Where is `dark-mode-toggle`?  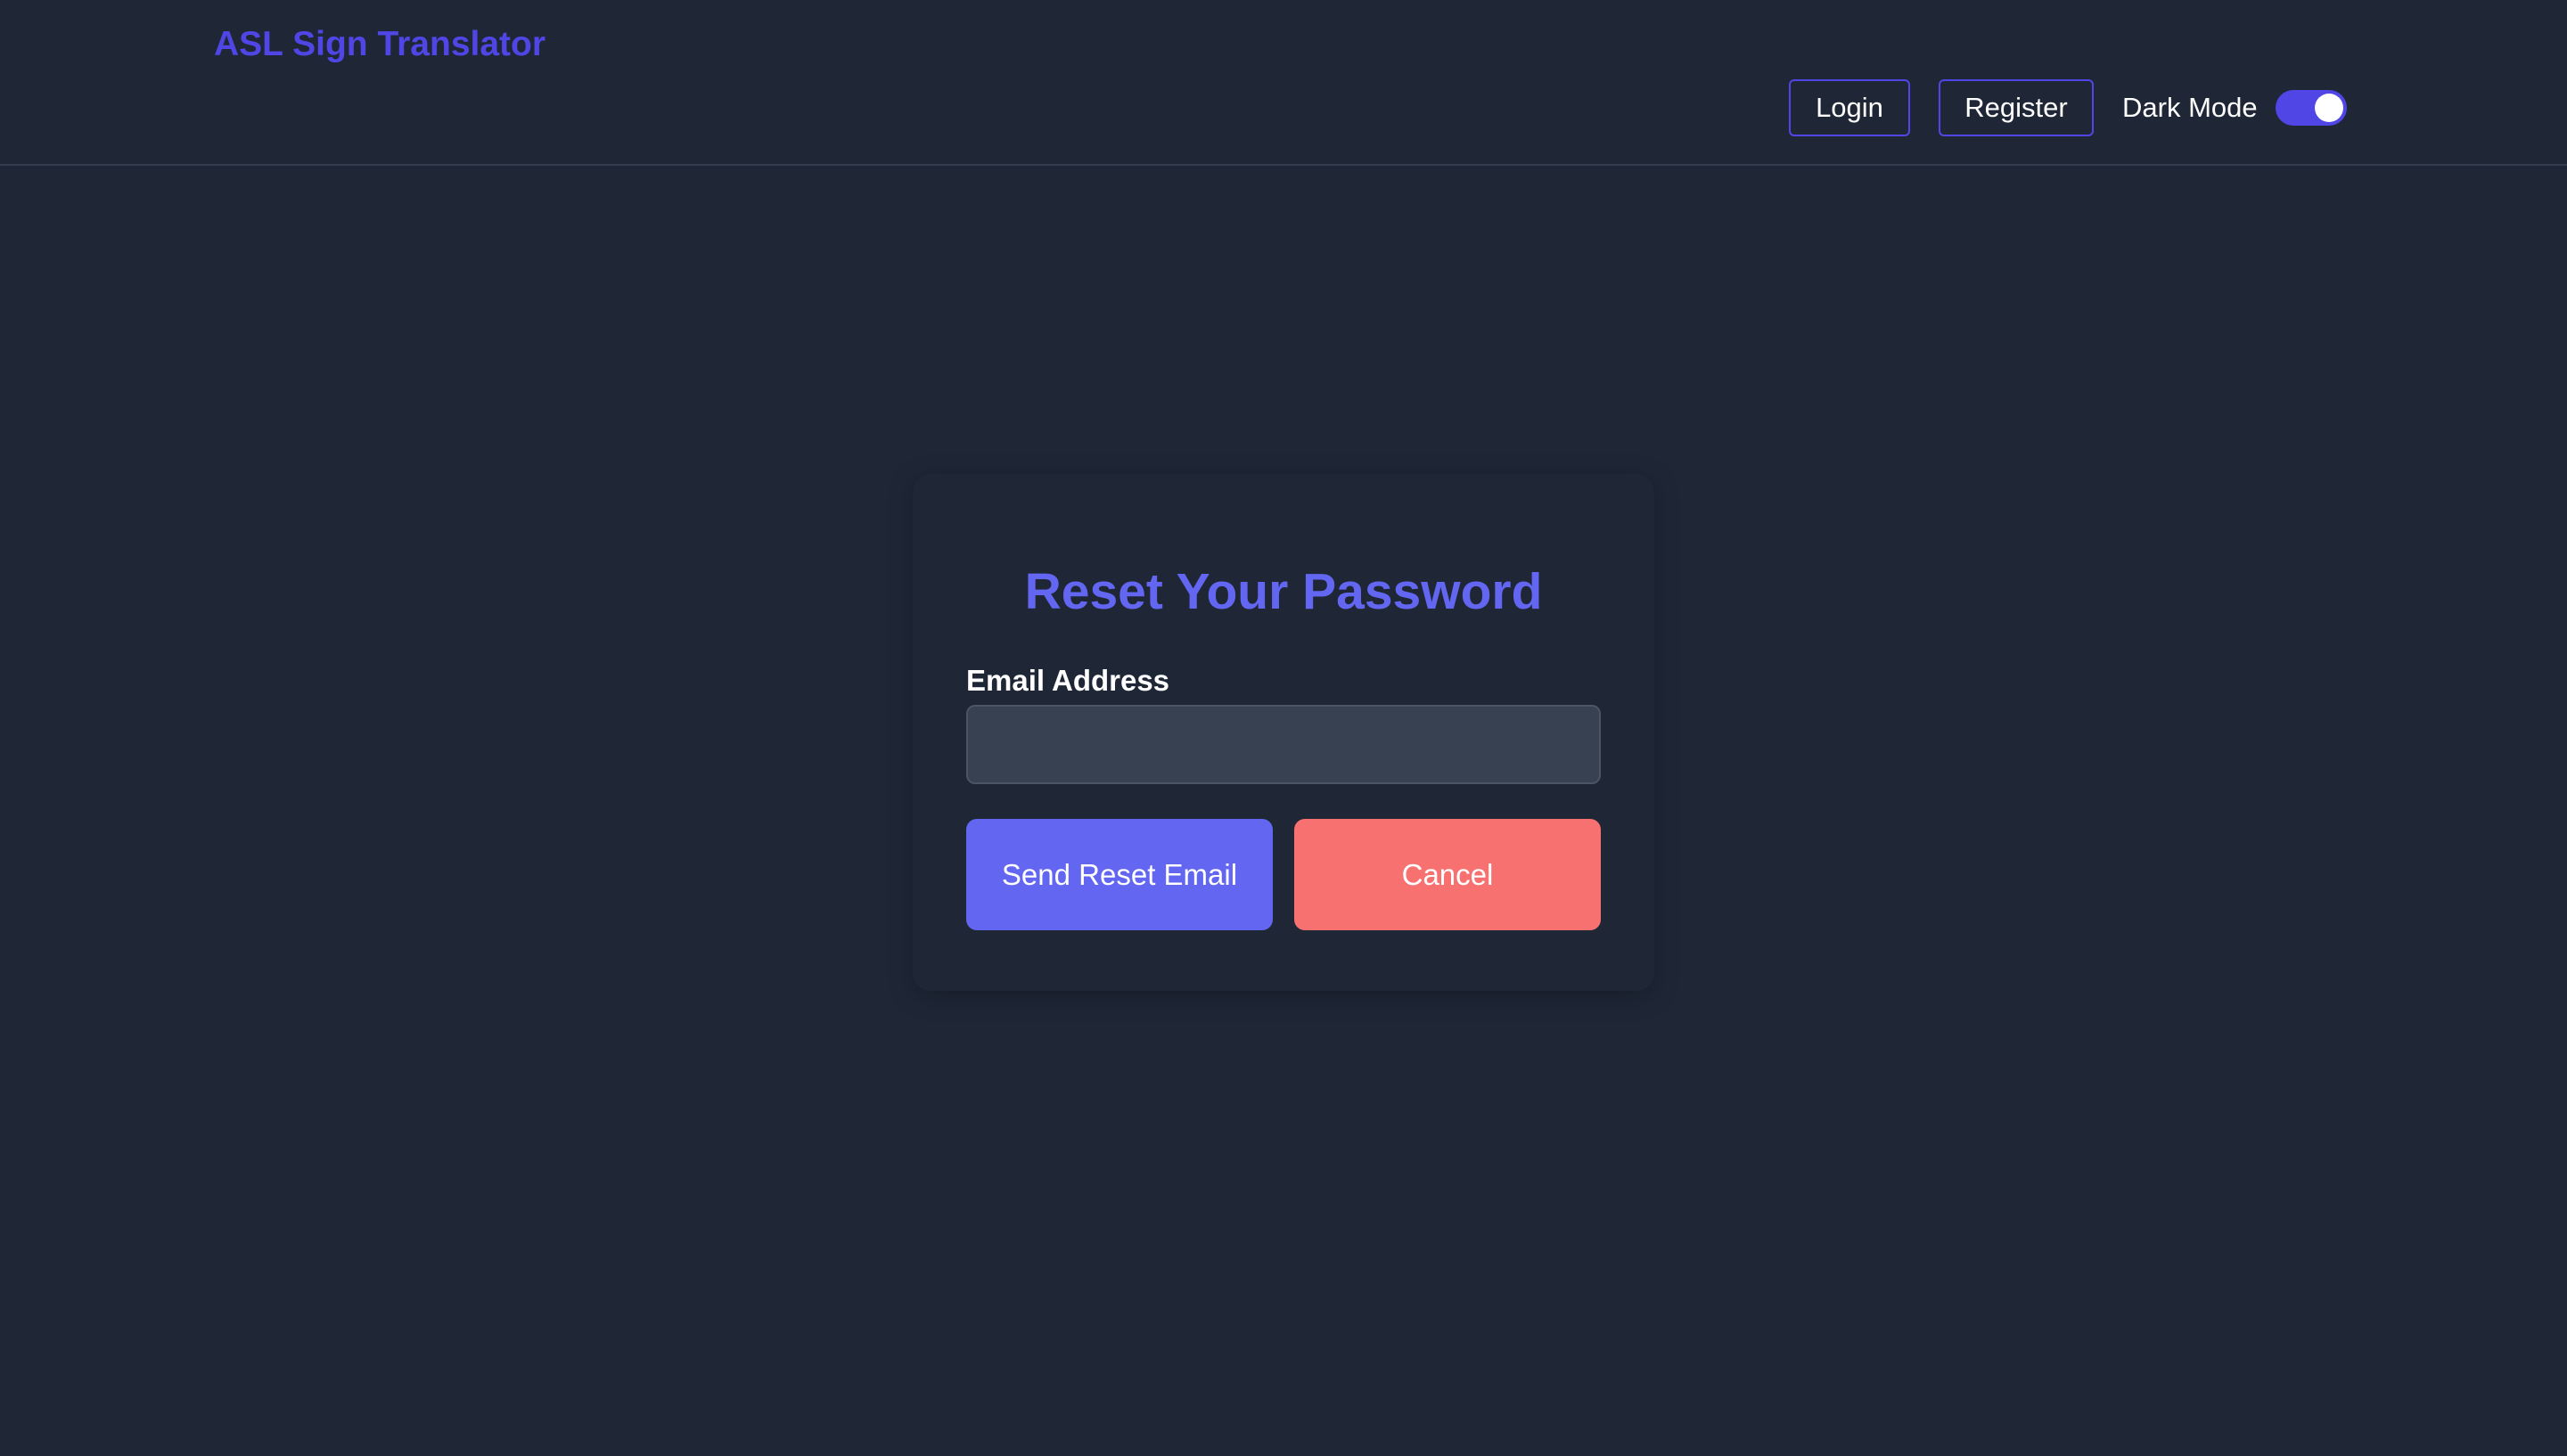
dark-mode-toggle is located at coordinates (2312, 108).